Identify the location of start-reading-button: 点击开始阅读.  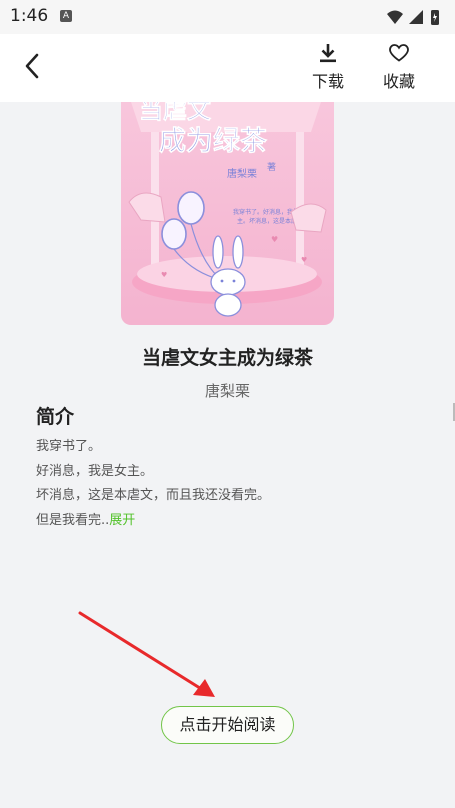
(227, 725).